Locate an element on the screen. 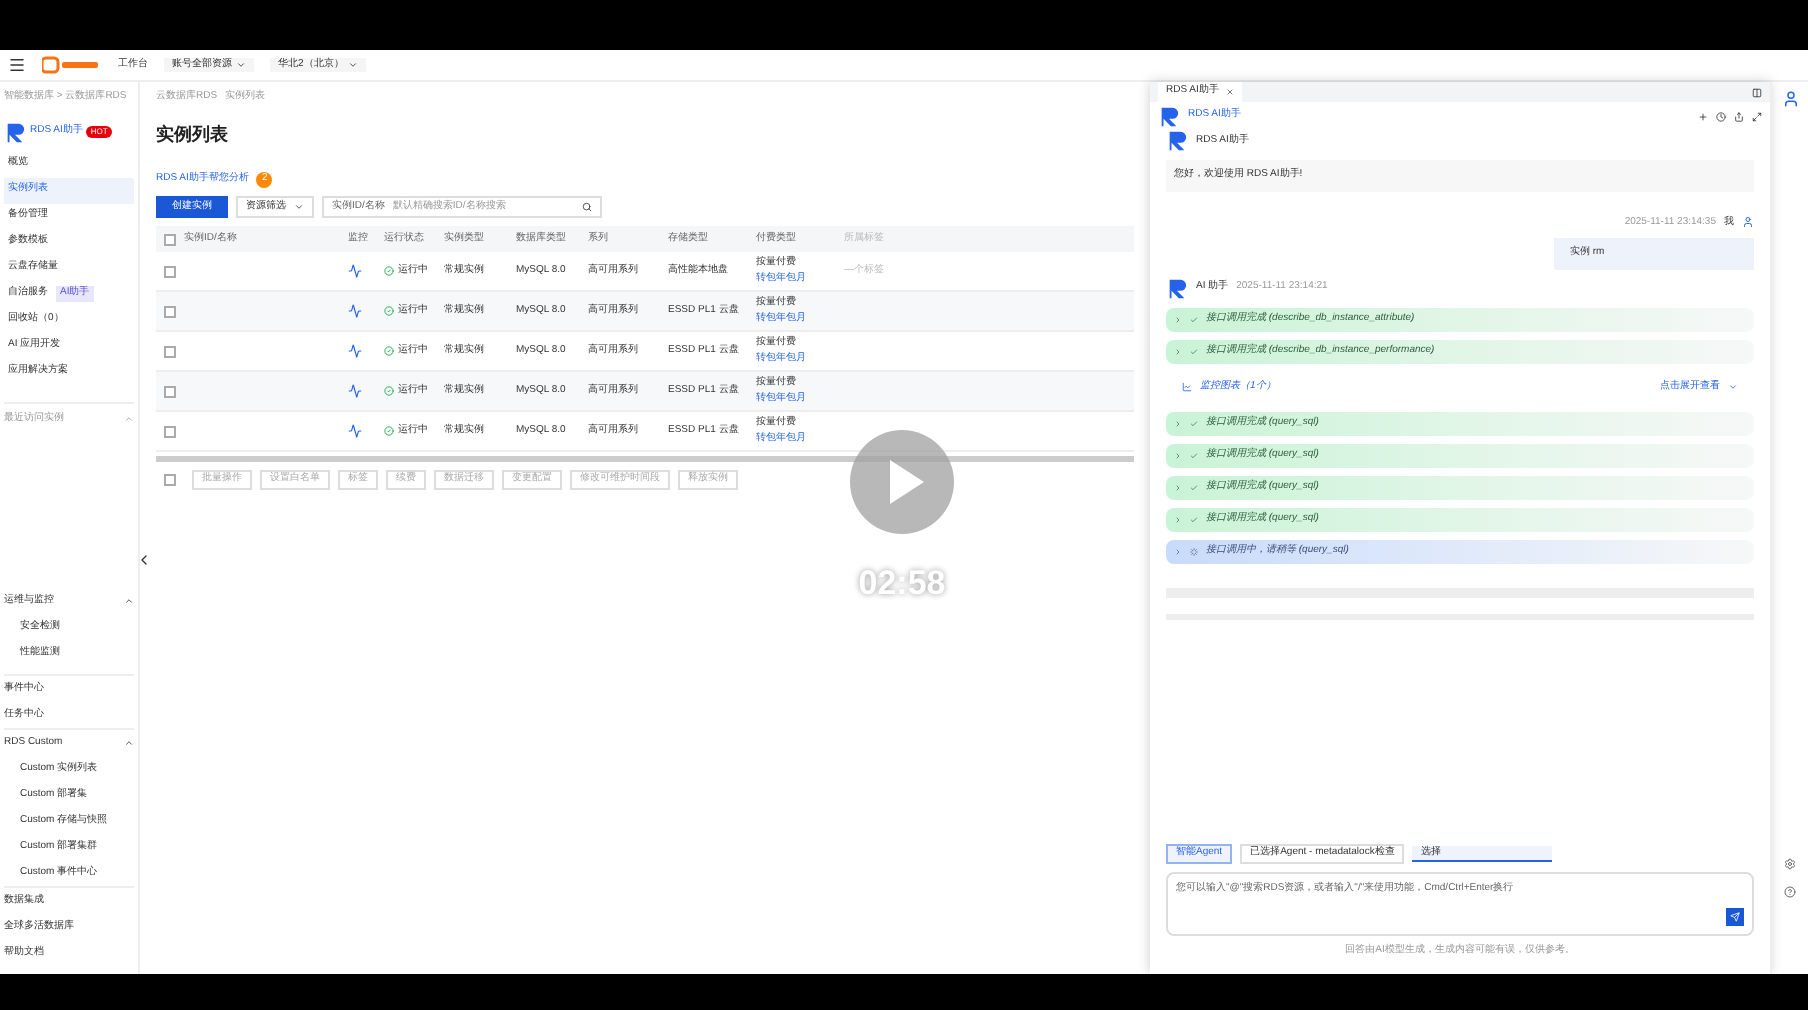 This screenshot has height=1010, width=1808. history-icon is located at coordinates (1721, 116).